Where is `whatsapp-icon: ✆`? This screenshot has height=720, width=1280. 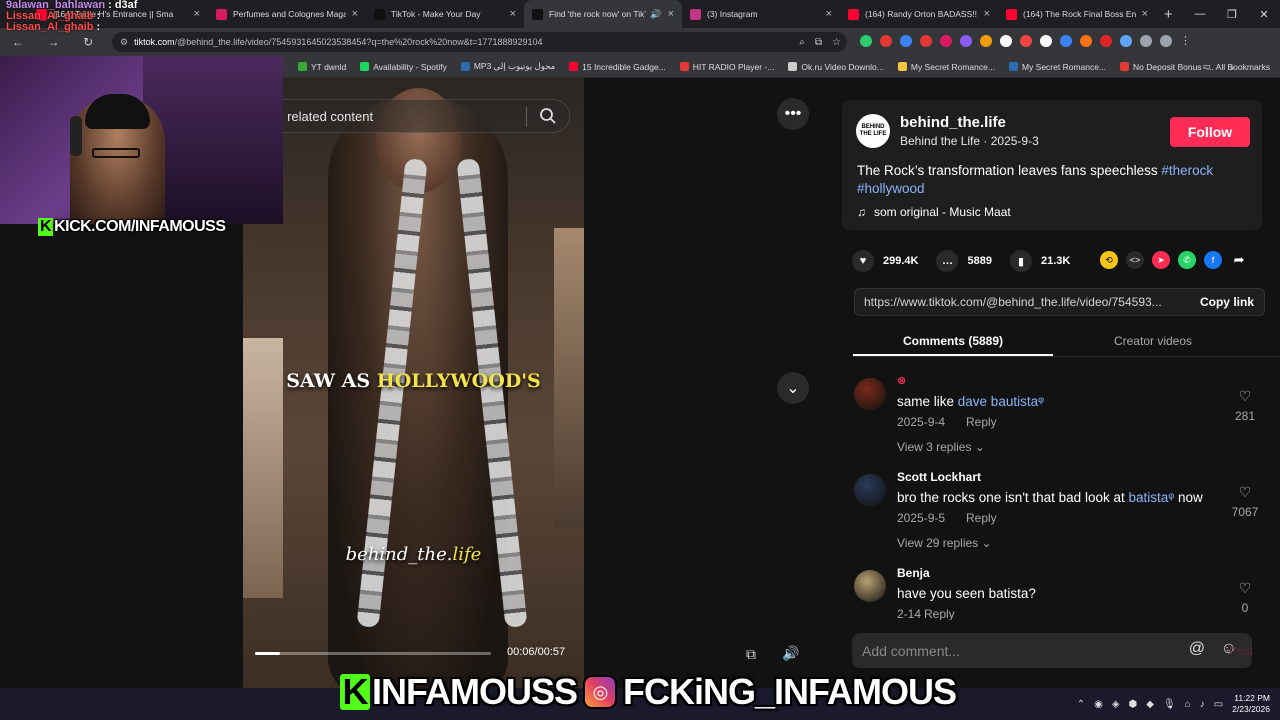
whatsapp-icon: ✆ is located at coordinates (1187, 260).